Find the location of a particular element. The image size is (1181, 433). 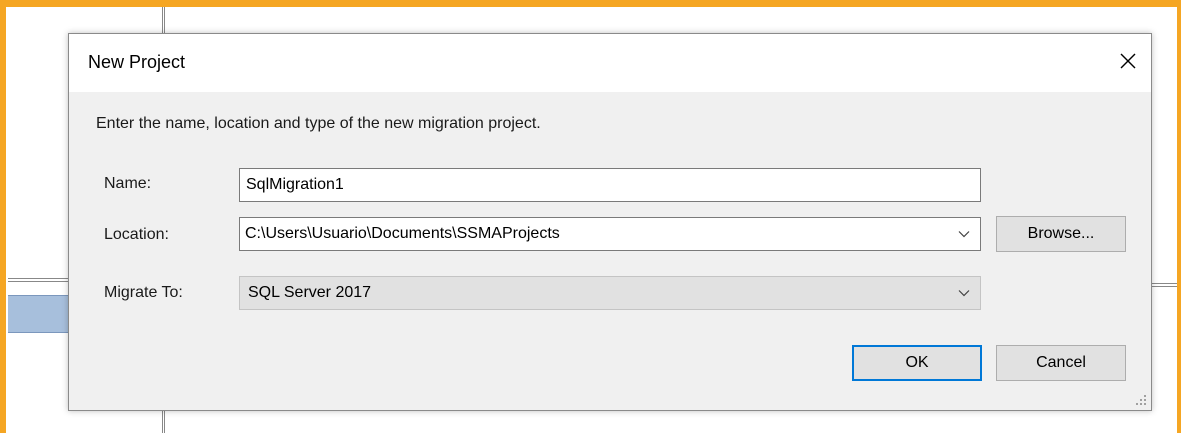

close-icon is located at coordinates (1128, 61).